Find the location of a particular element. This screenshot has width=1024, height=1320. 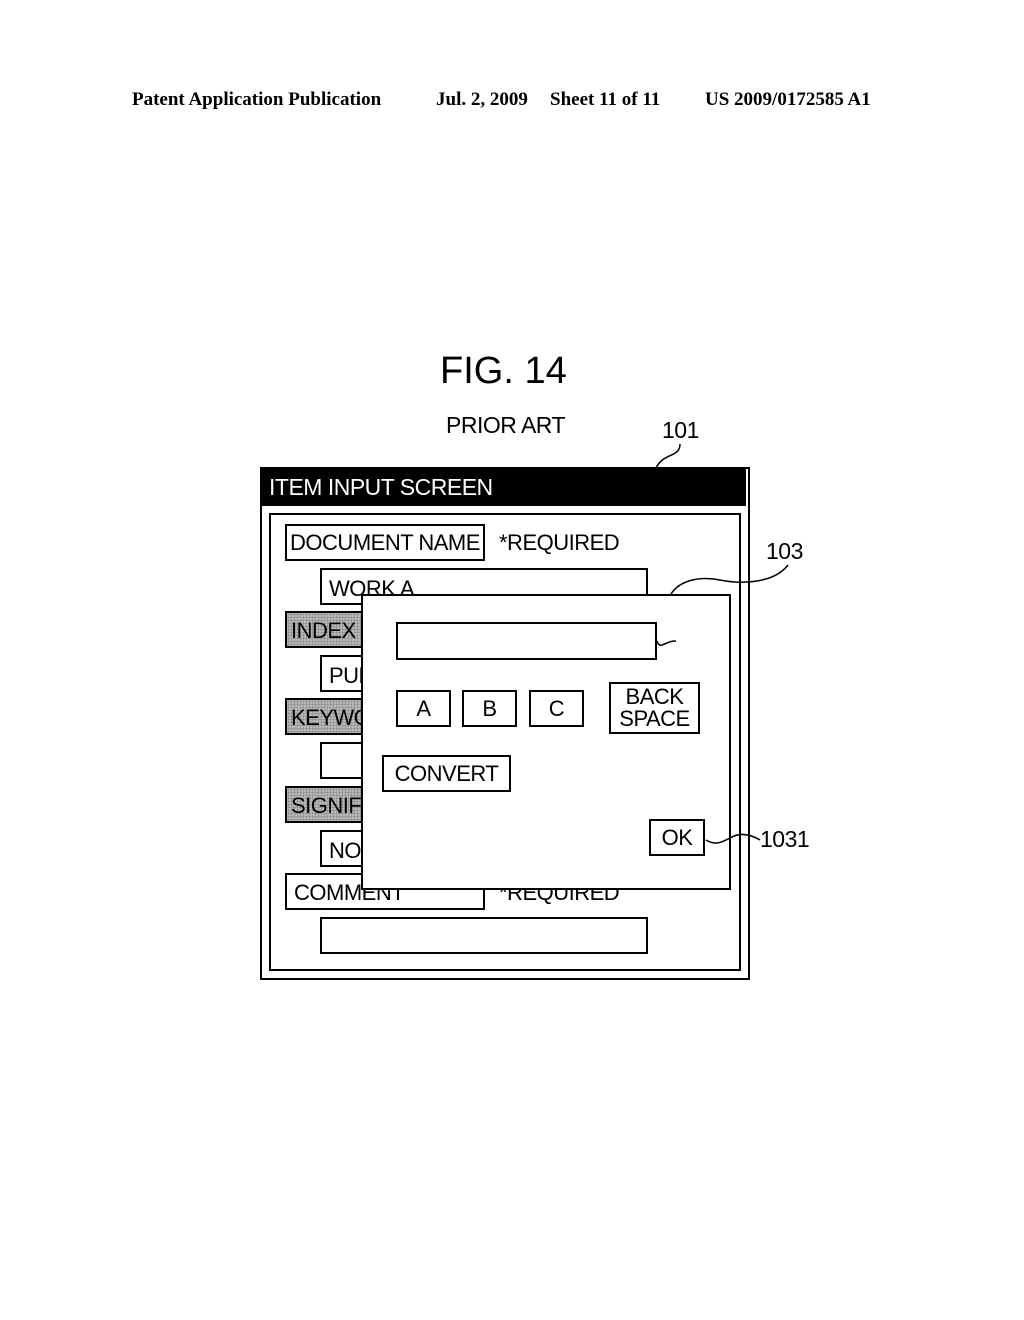

convert-label: CONVERT is located at coordinates (446, 773).